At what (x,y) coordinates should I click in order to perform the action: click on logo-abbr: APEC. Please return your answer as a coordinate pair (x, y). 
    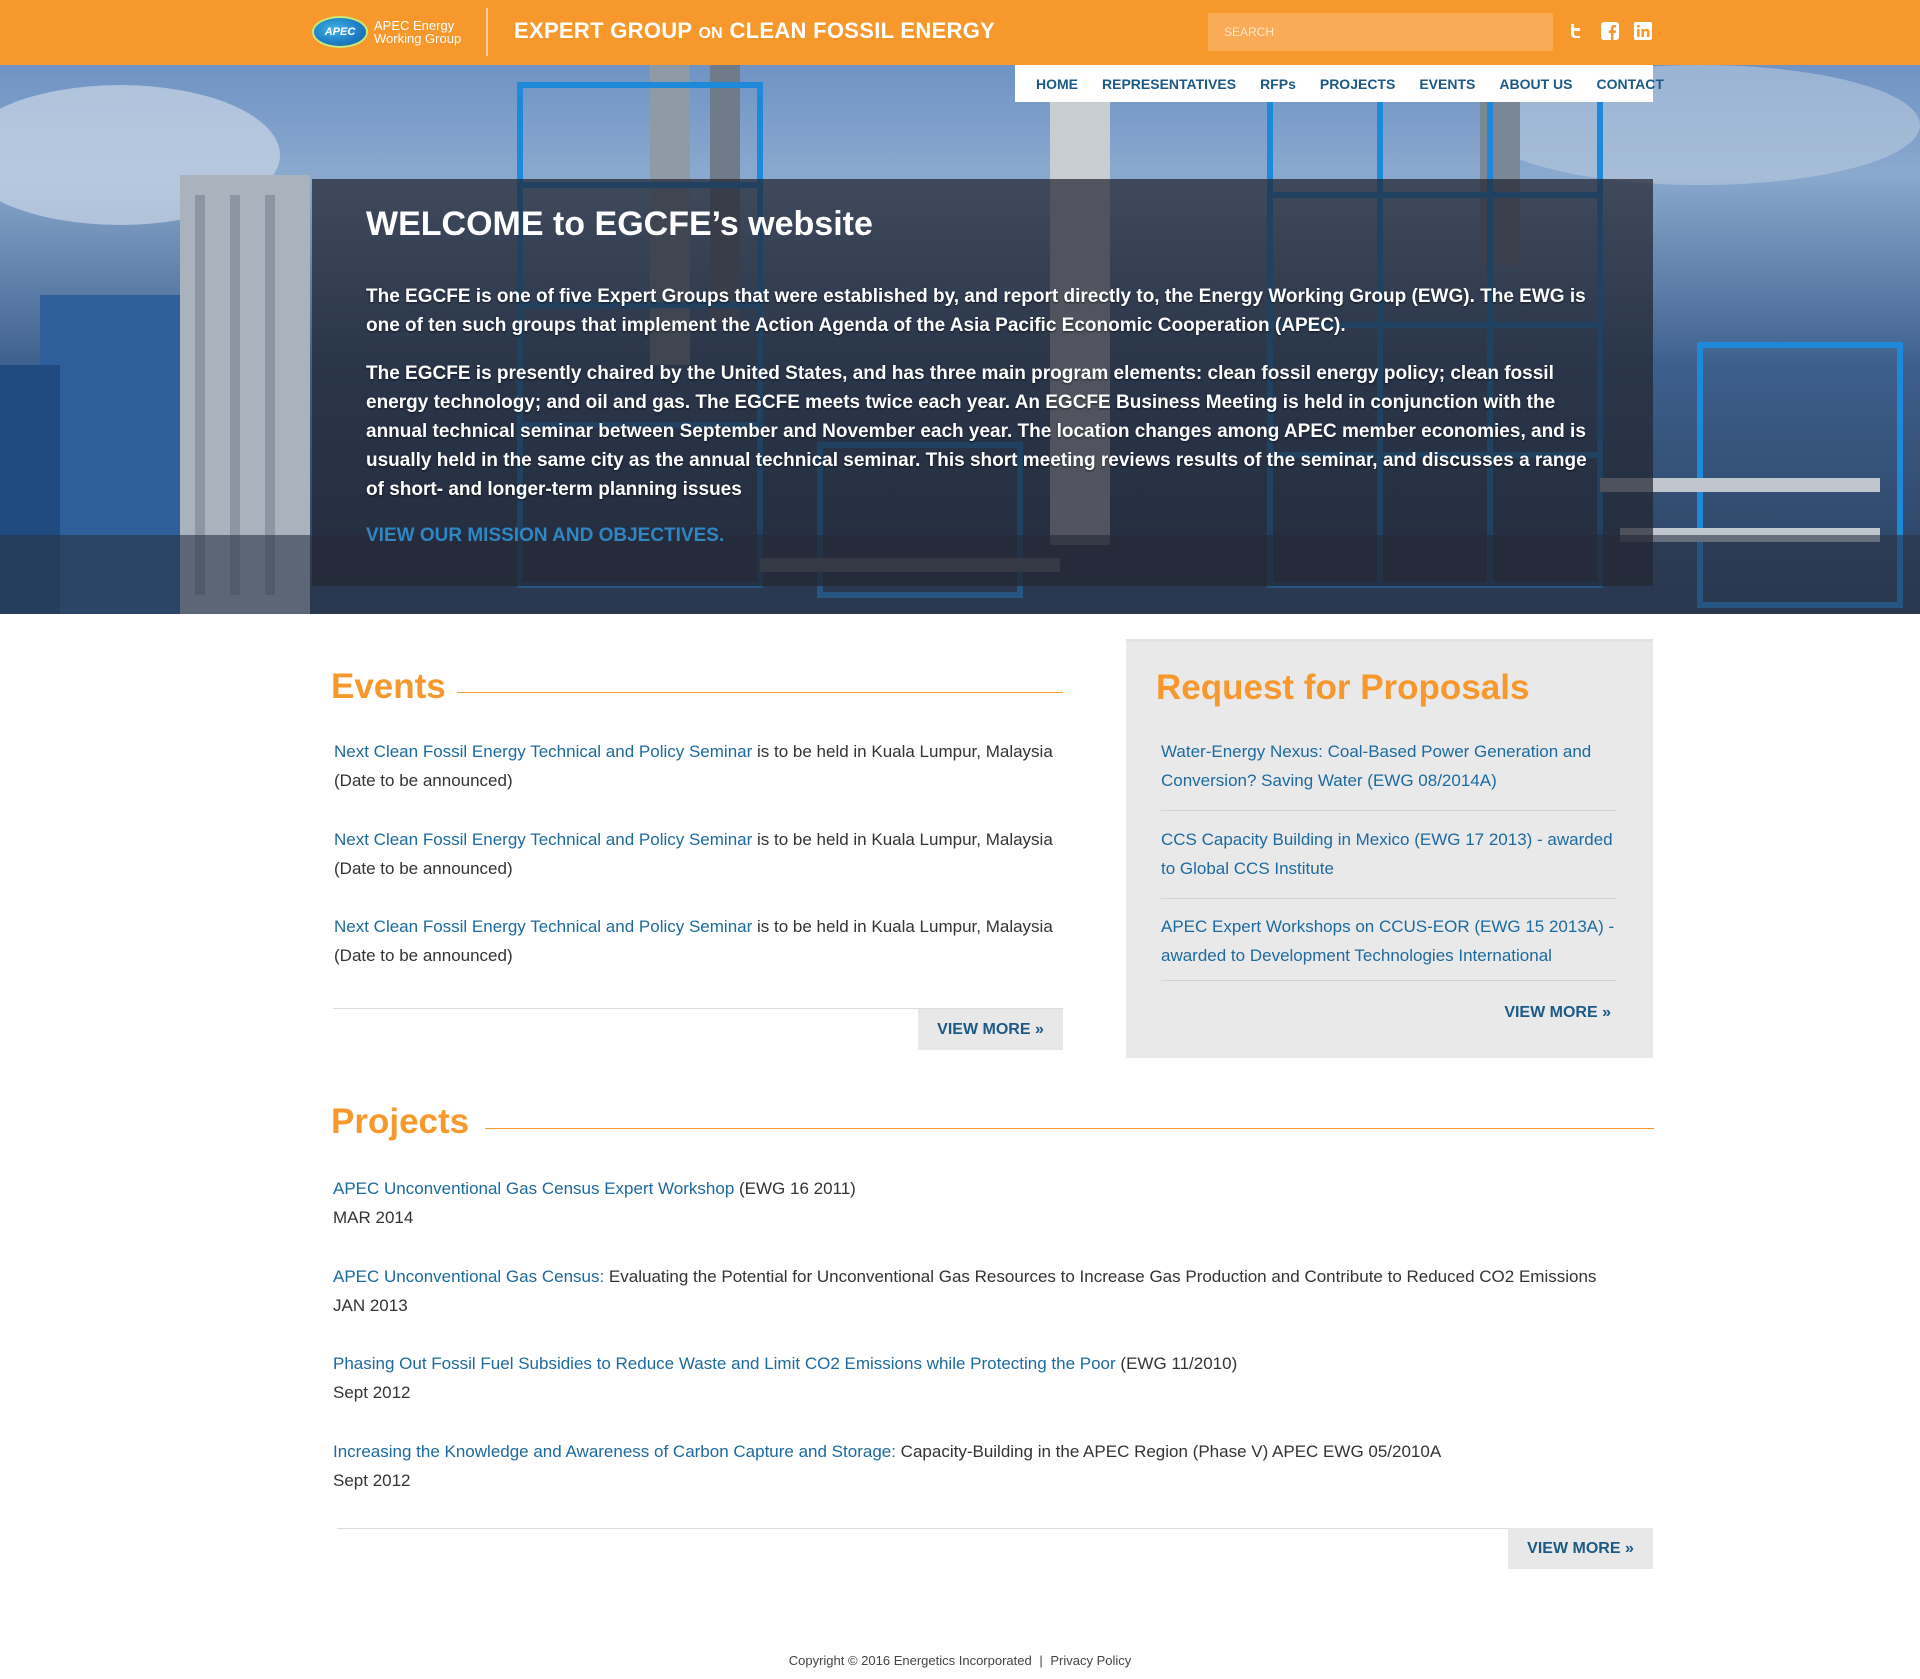
    Looking at the image, I should click on (340, 32).